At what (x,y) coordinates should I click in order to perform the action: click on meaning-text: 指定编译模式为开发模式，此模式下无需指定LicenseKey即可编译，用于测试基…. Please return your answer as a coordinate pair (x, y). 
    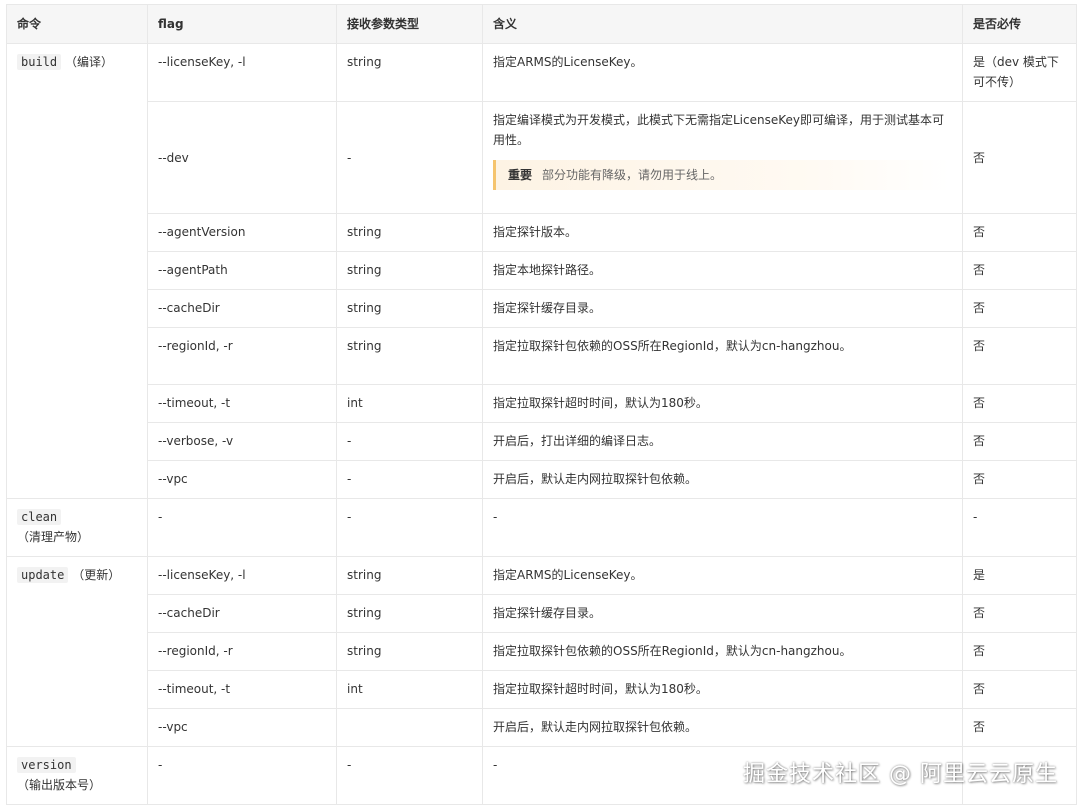
    Looking at the image, I should click on (718, 130).